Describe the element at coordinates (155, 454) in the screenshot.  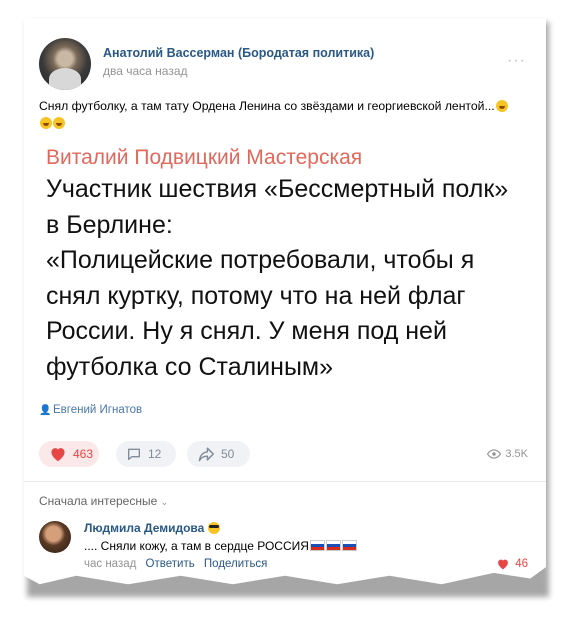
I see `comment-count: 12` at that location.